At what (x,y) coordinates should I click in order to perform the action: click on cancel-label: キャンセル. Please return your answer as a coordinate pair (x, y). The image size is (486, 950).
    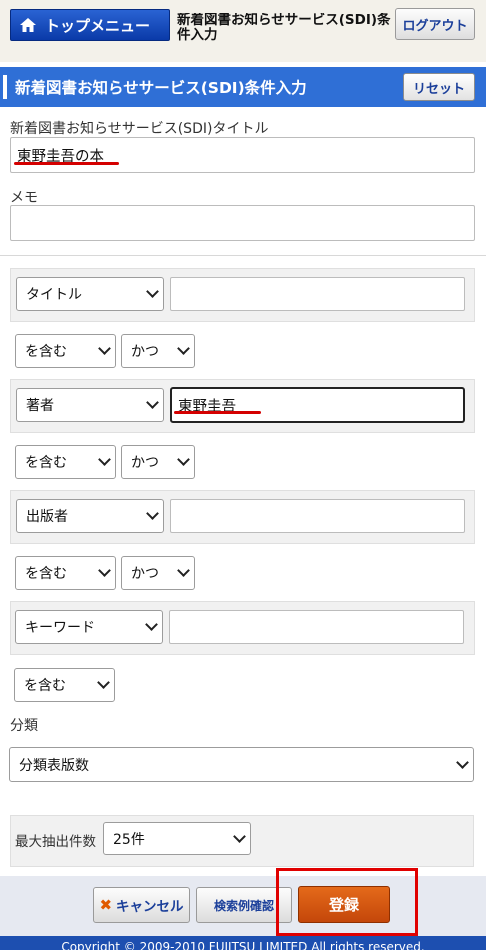
    Looking at the image, I should click on (150, 907).